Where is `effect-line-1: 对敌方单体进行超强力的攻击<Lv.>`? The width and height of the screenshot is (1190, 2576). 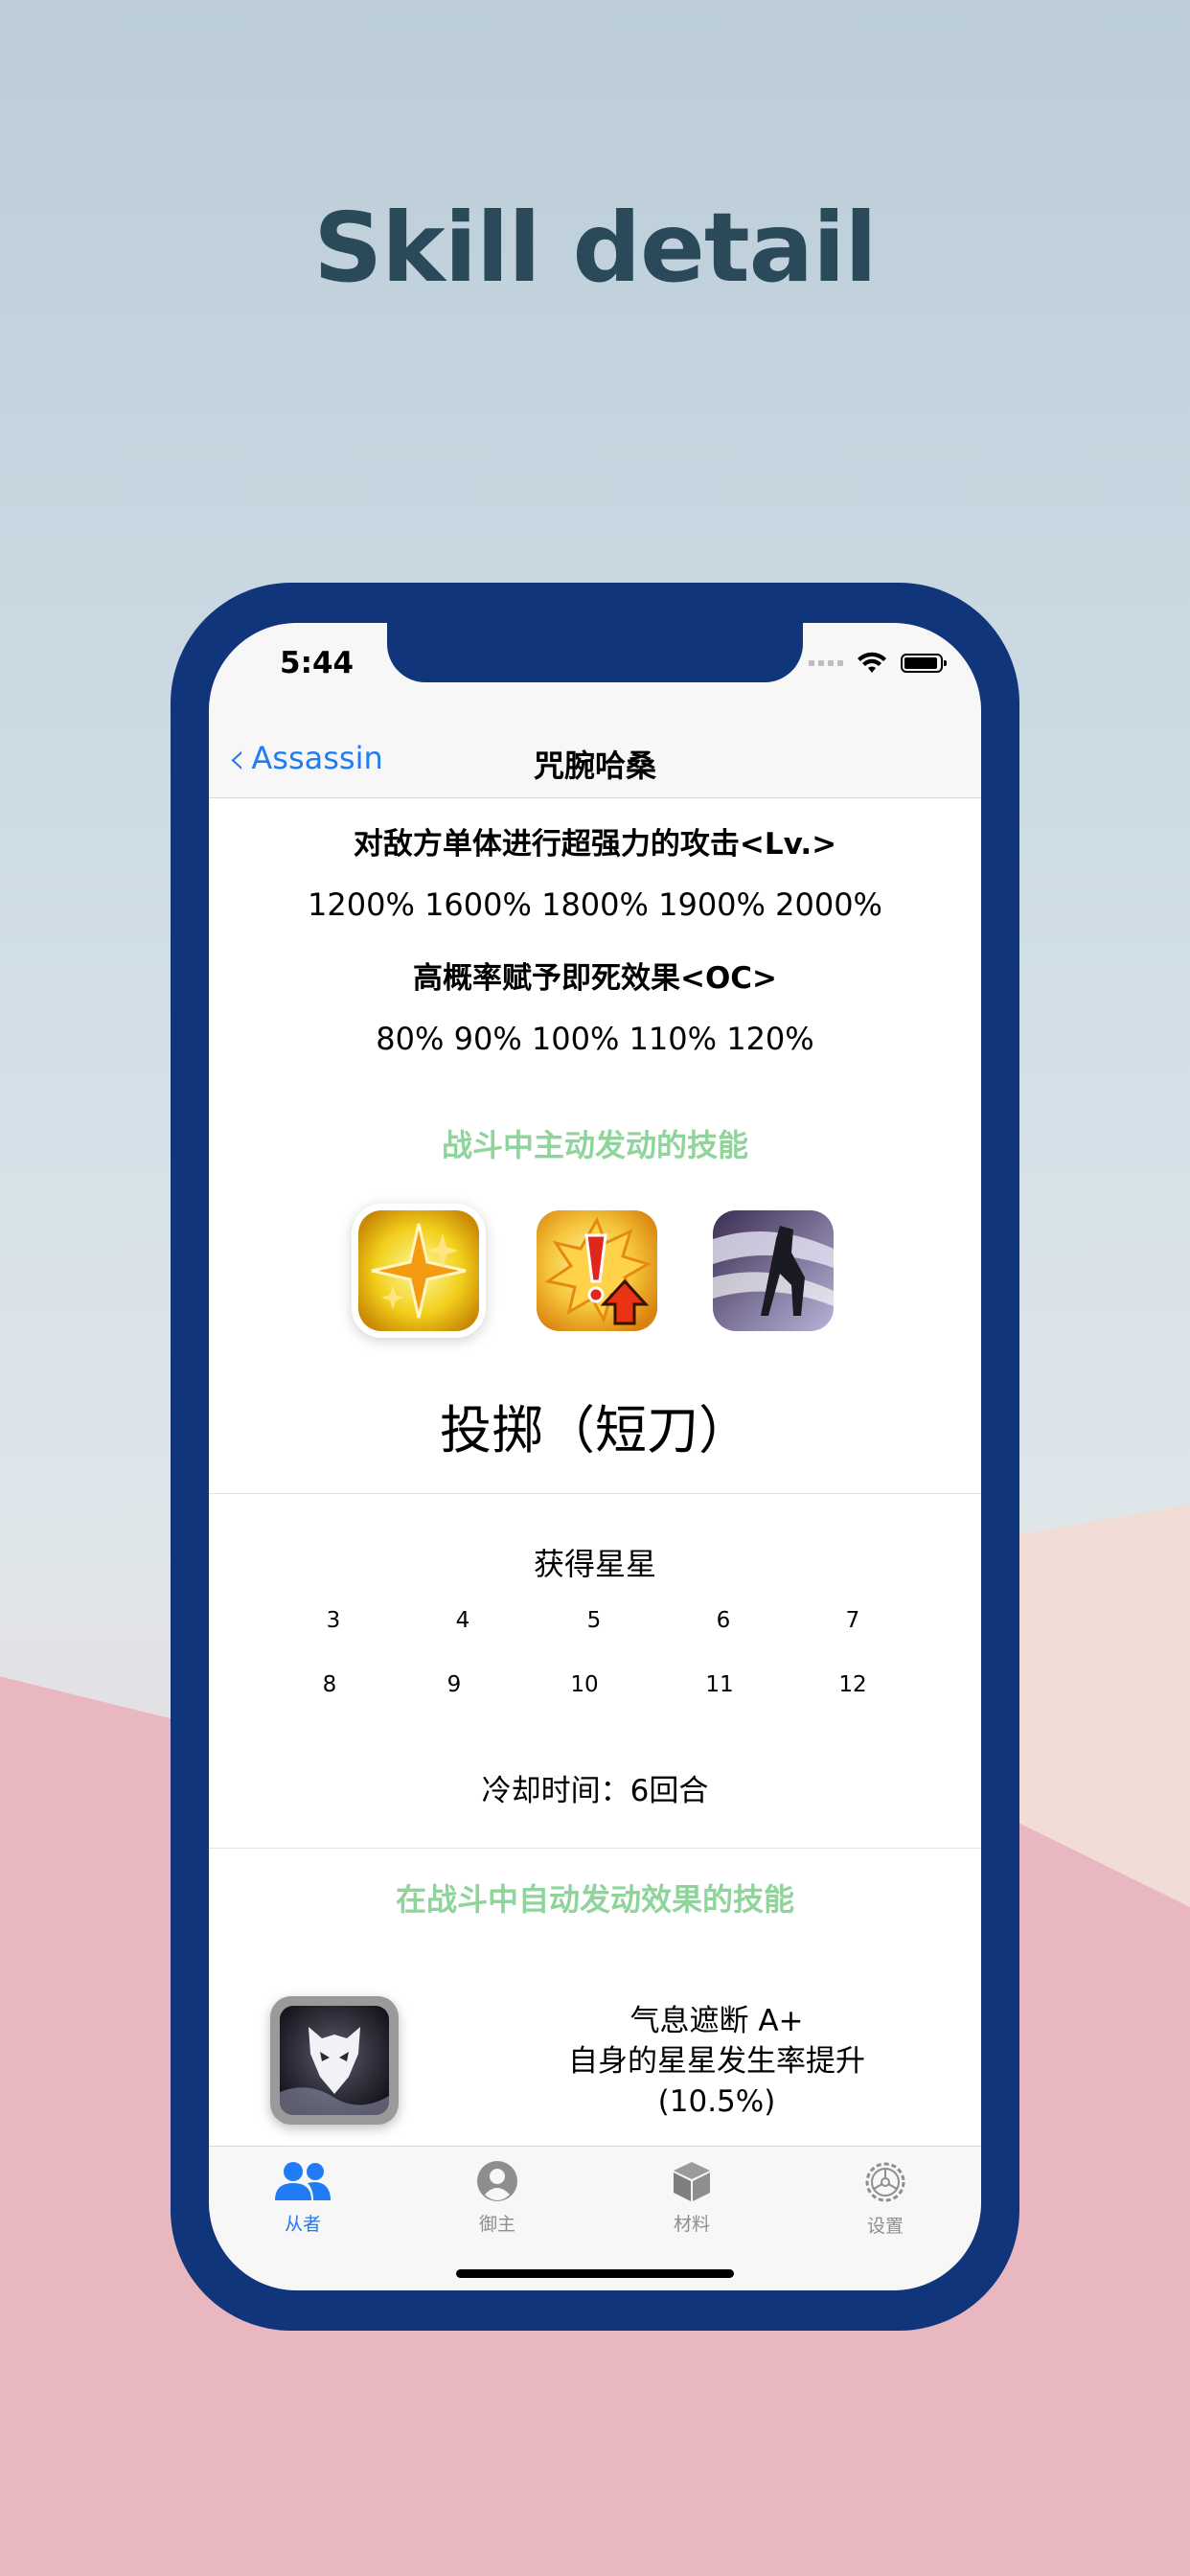
effect-line-1: 对敌方单体进行超强力的攻击<Lv.> is located at coordinates (595, 844).